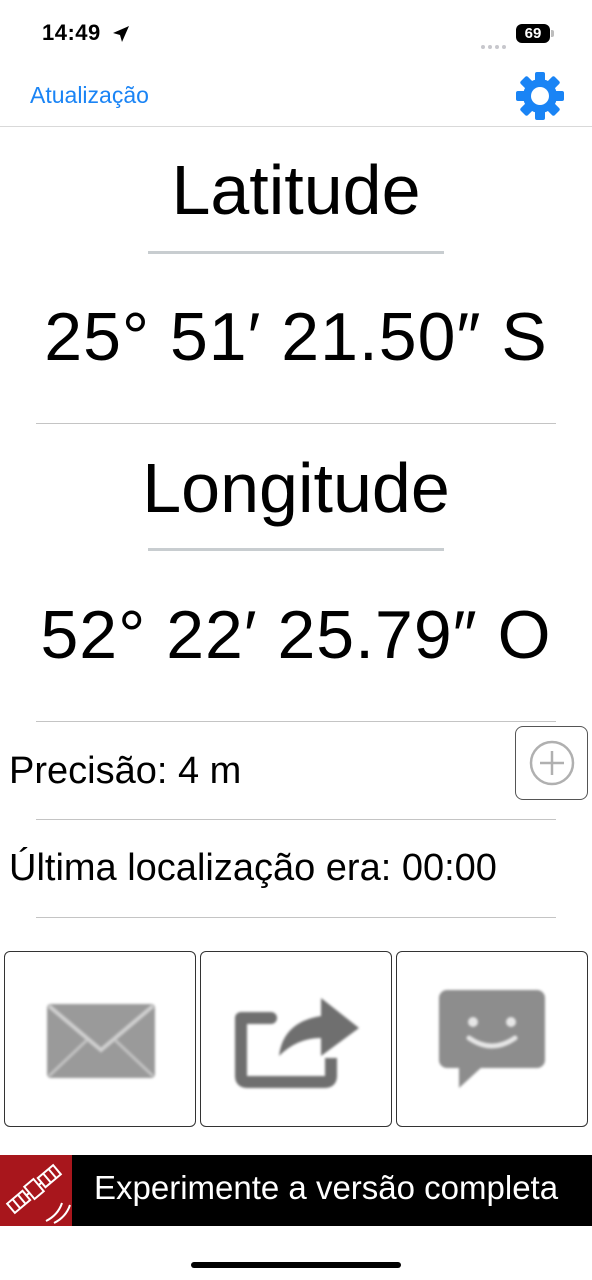 The width and height of the screenshot is (592, 1280). I want to click on plus-circle-icon, so click(552, 763).